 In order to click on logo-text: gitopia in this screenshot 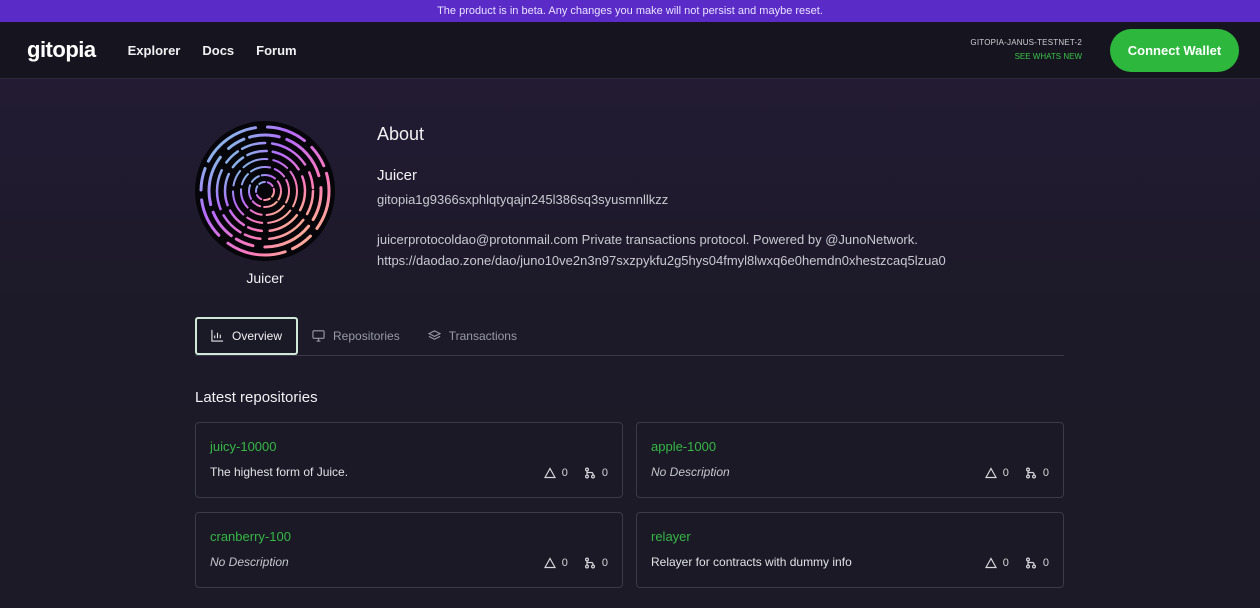, I will do `click(61, 49)`.